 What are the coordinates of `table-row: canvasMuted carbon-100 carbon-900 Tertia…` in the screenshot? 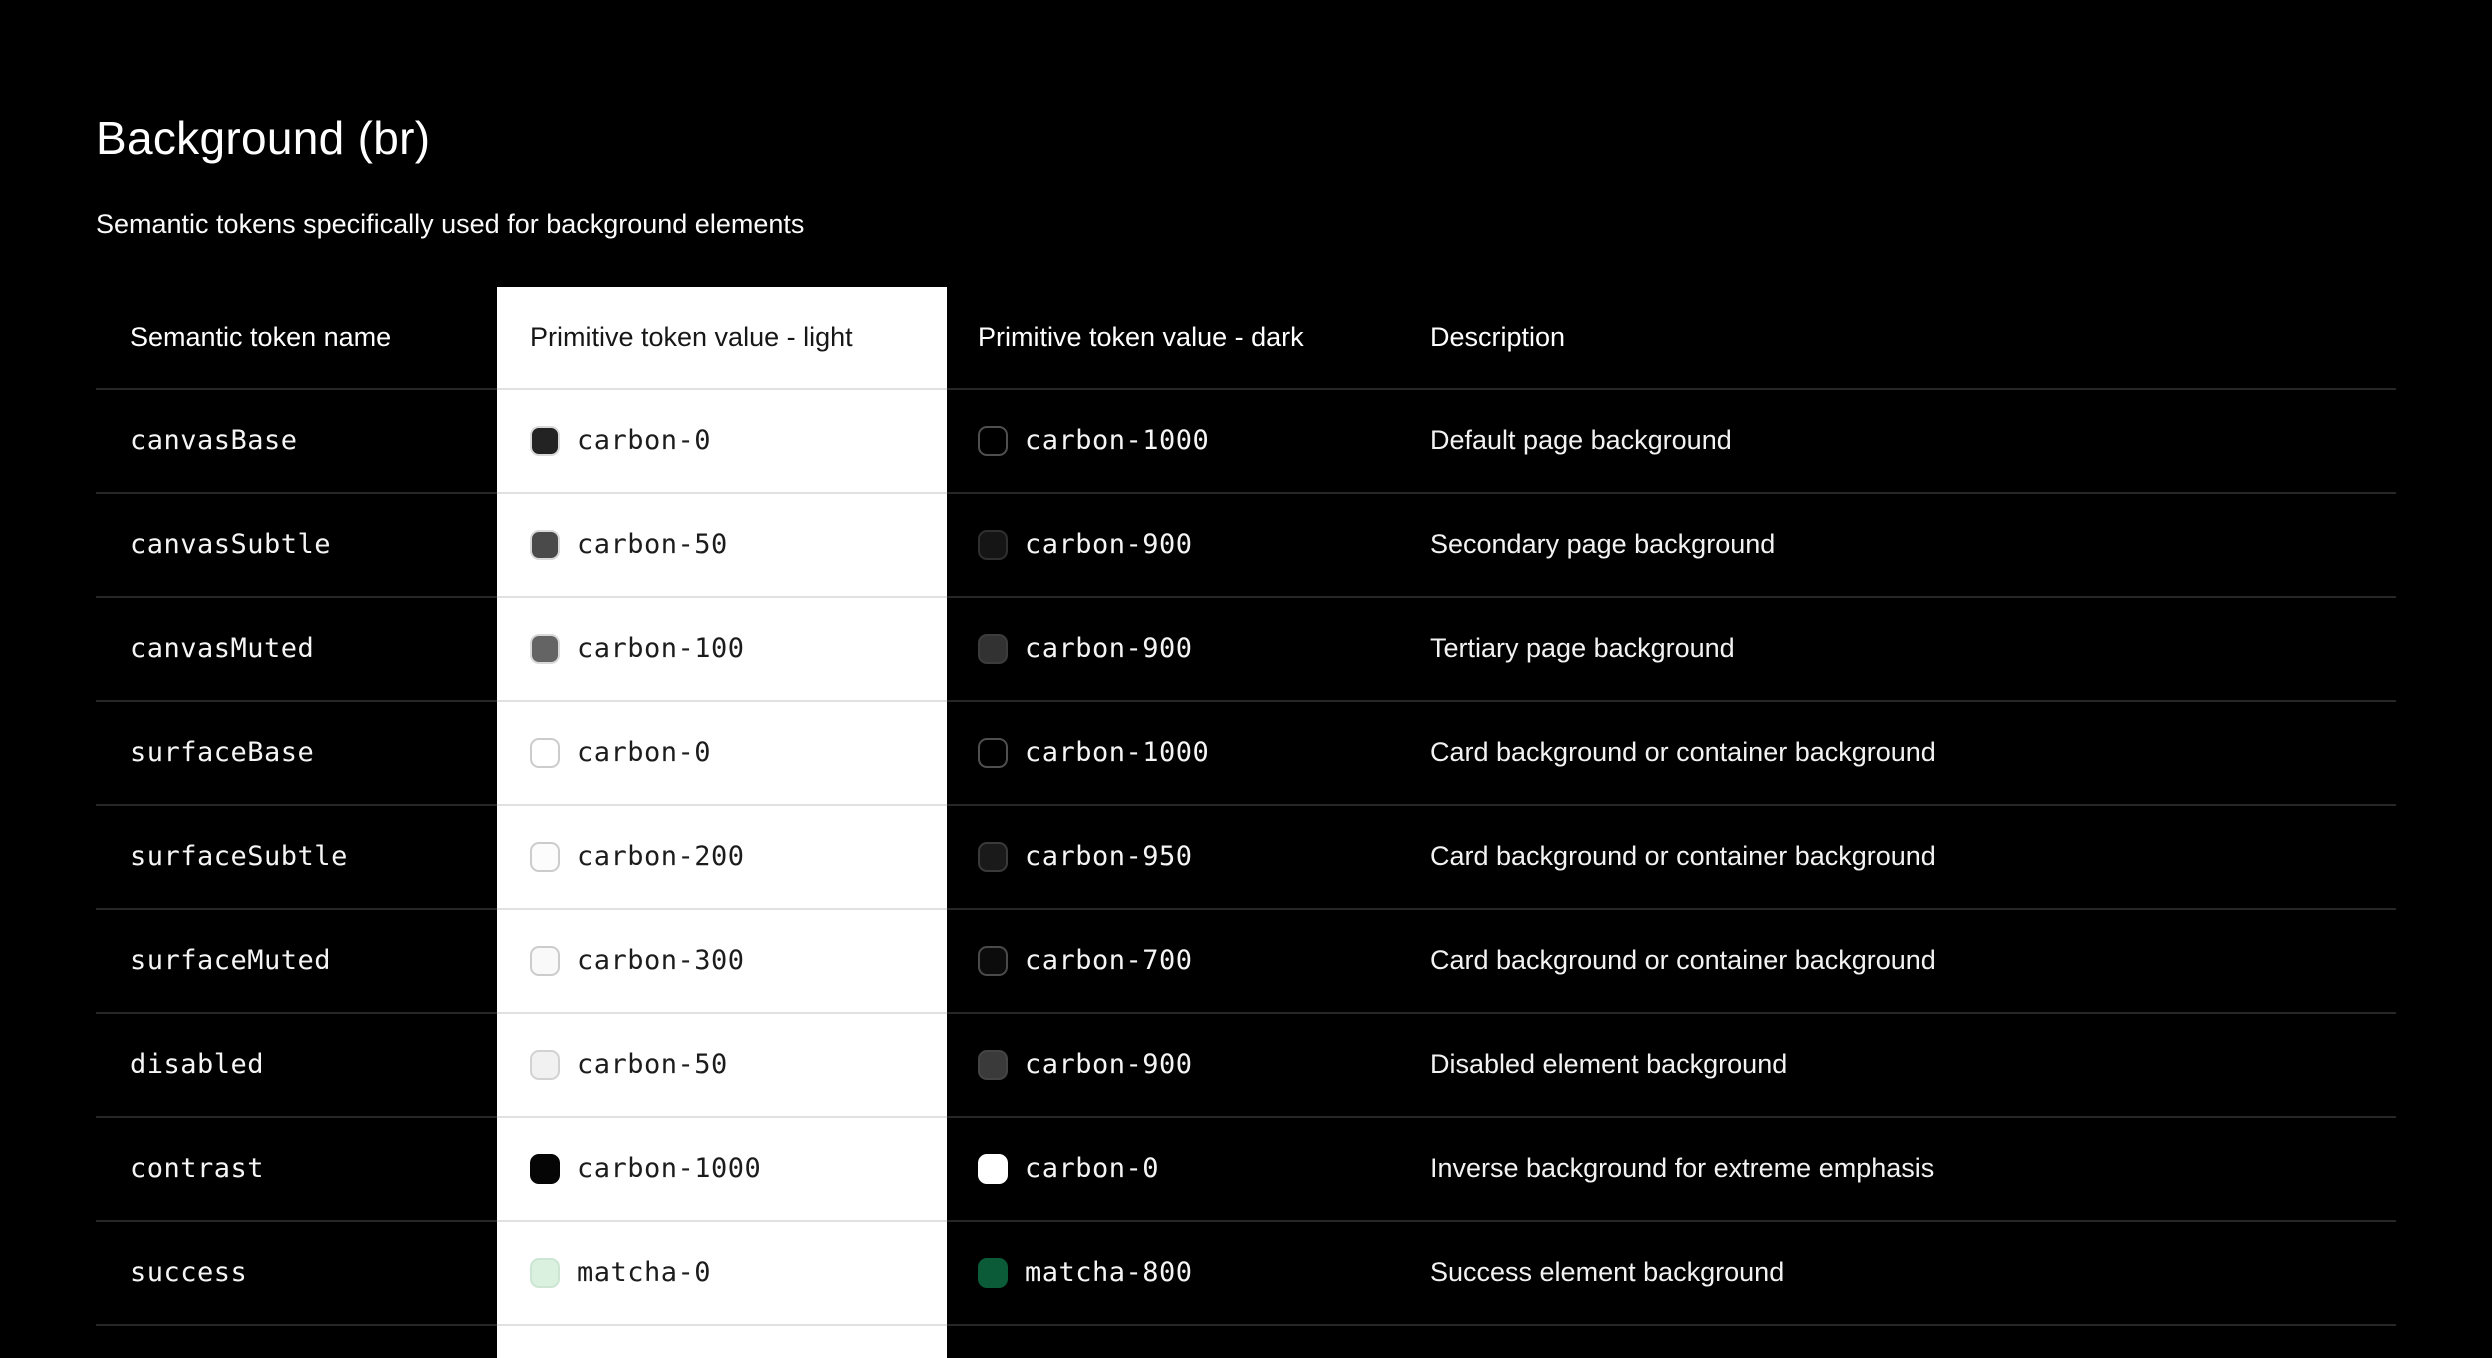 It's located at (1246, 649).